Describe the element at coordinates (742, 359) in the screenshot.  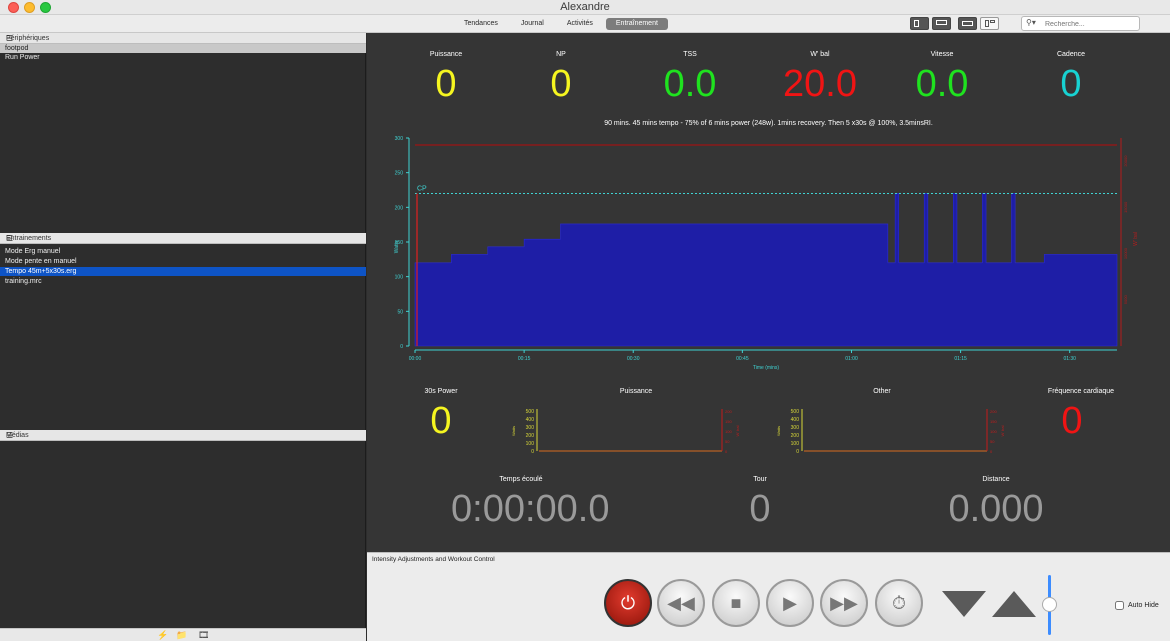
I see `x-tick-label: 00:45` at that location.